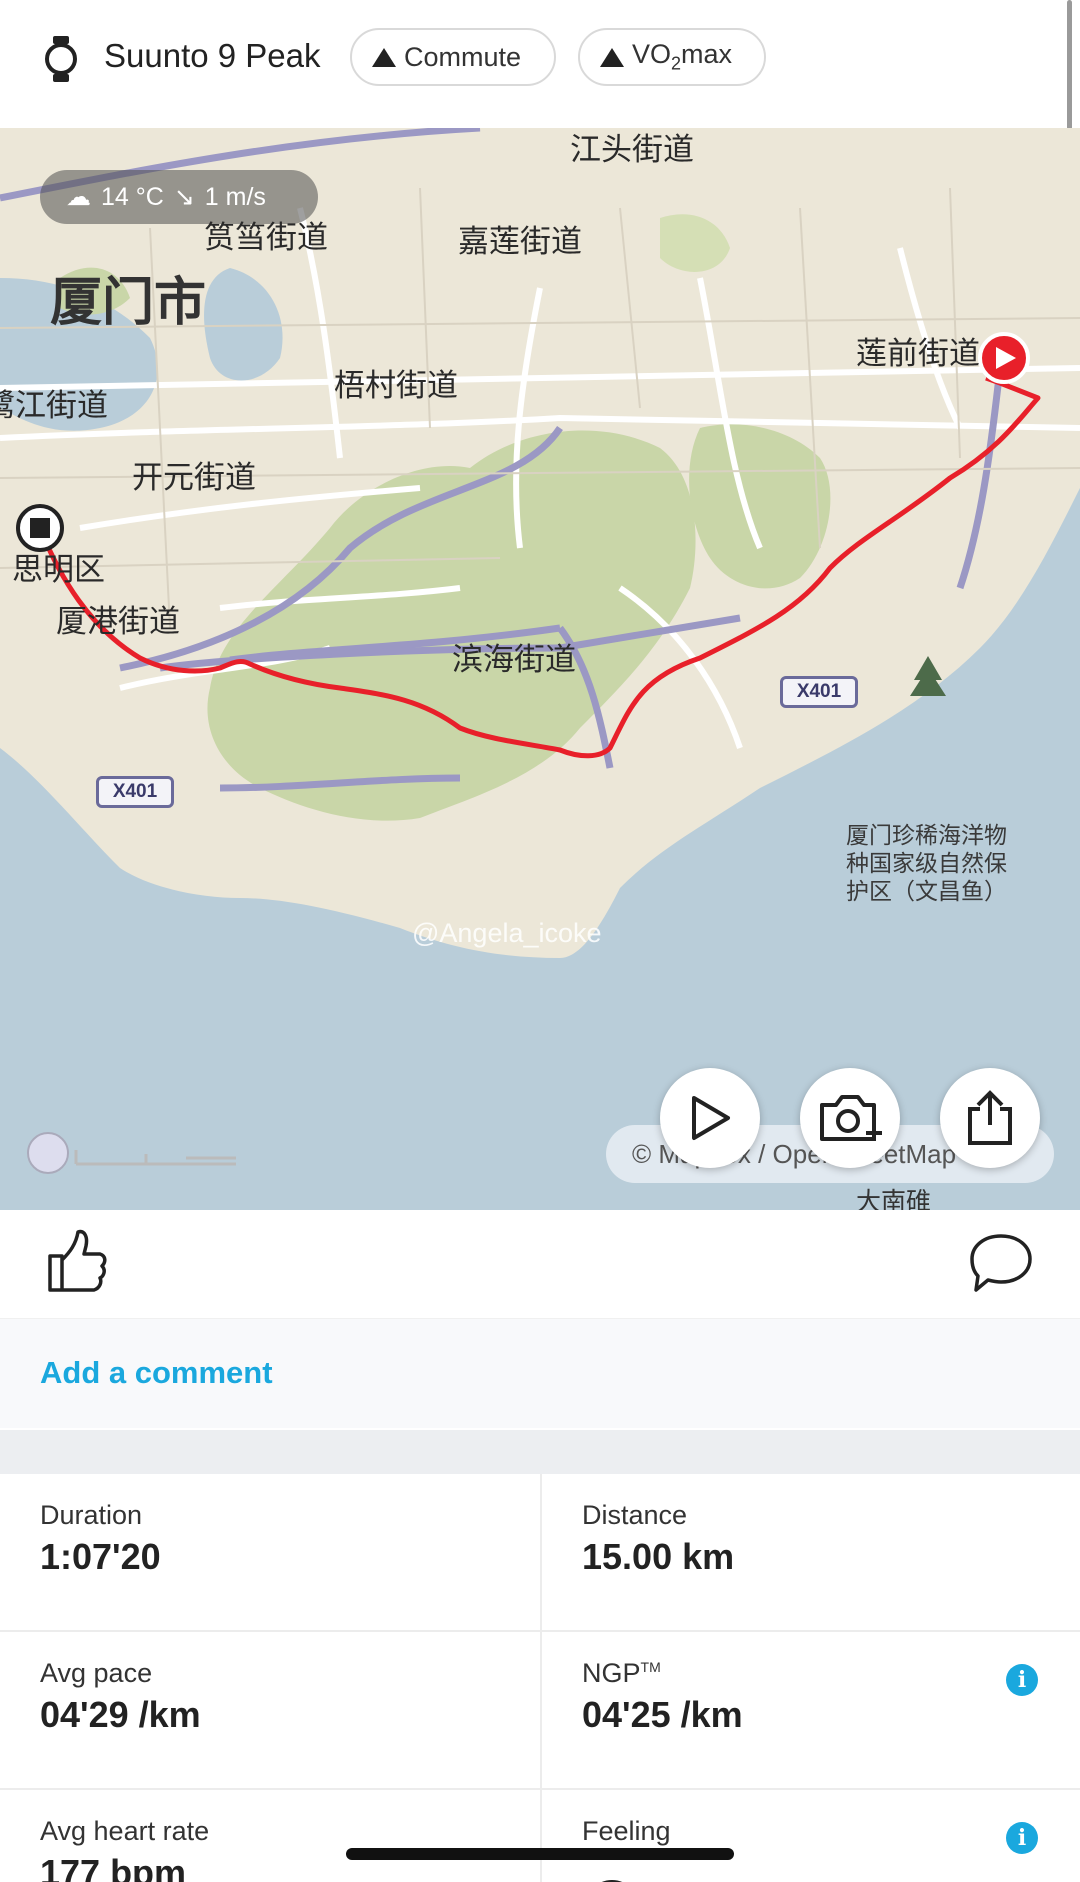  I want to click on section-divider, so click(540, 1452).